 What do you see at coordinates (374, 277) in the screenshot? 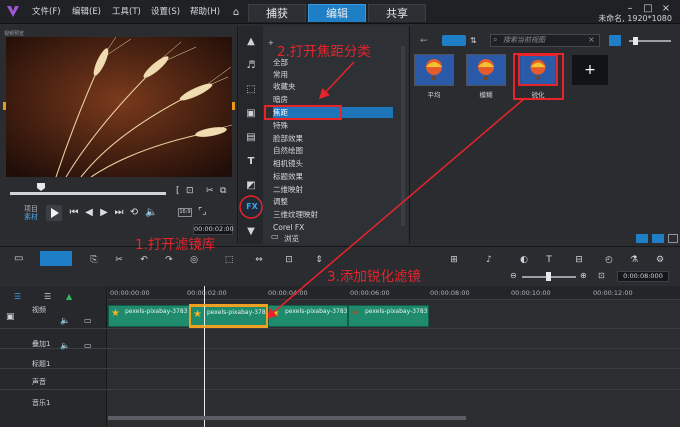
I see `annotation-step-3: 3.添加锐化滤镜` at bounding box center [374, 277].